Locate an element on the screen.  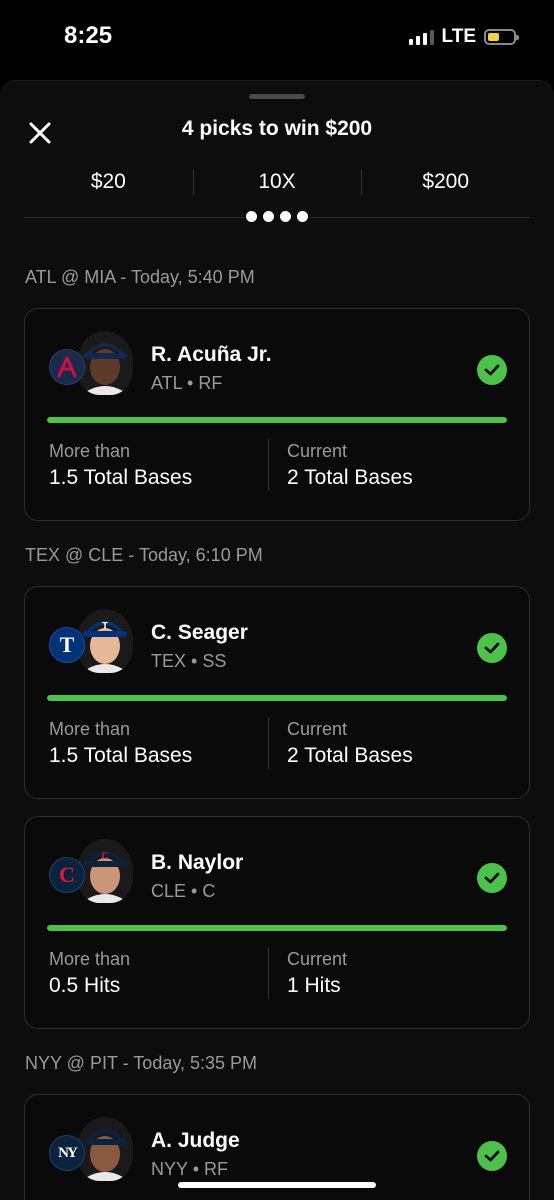
player-headshot: T is located at coordinates (105, 641).